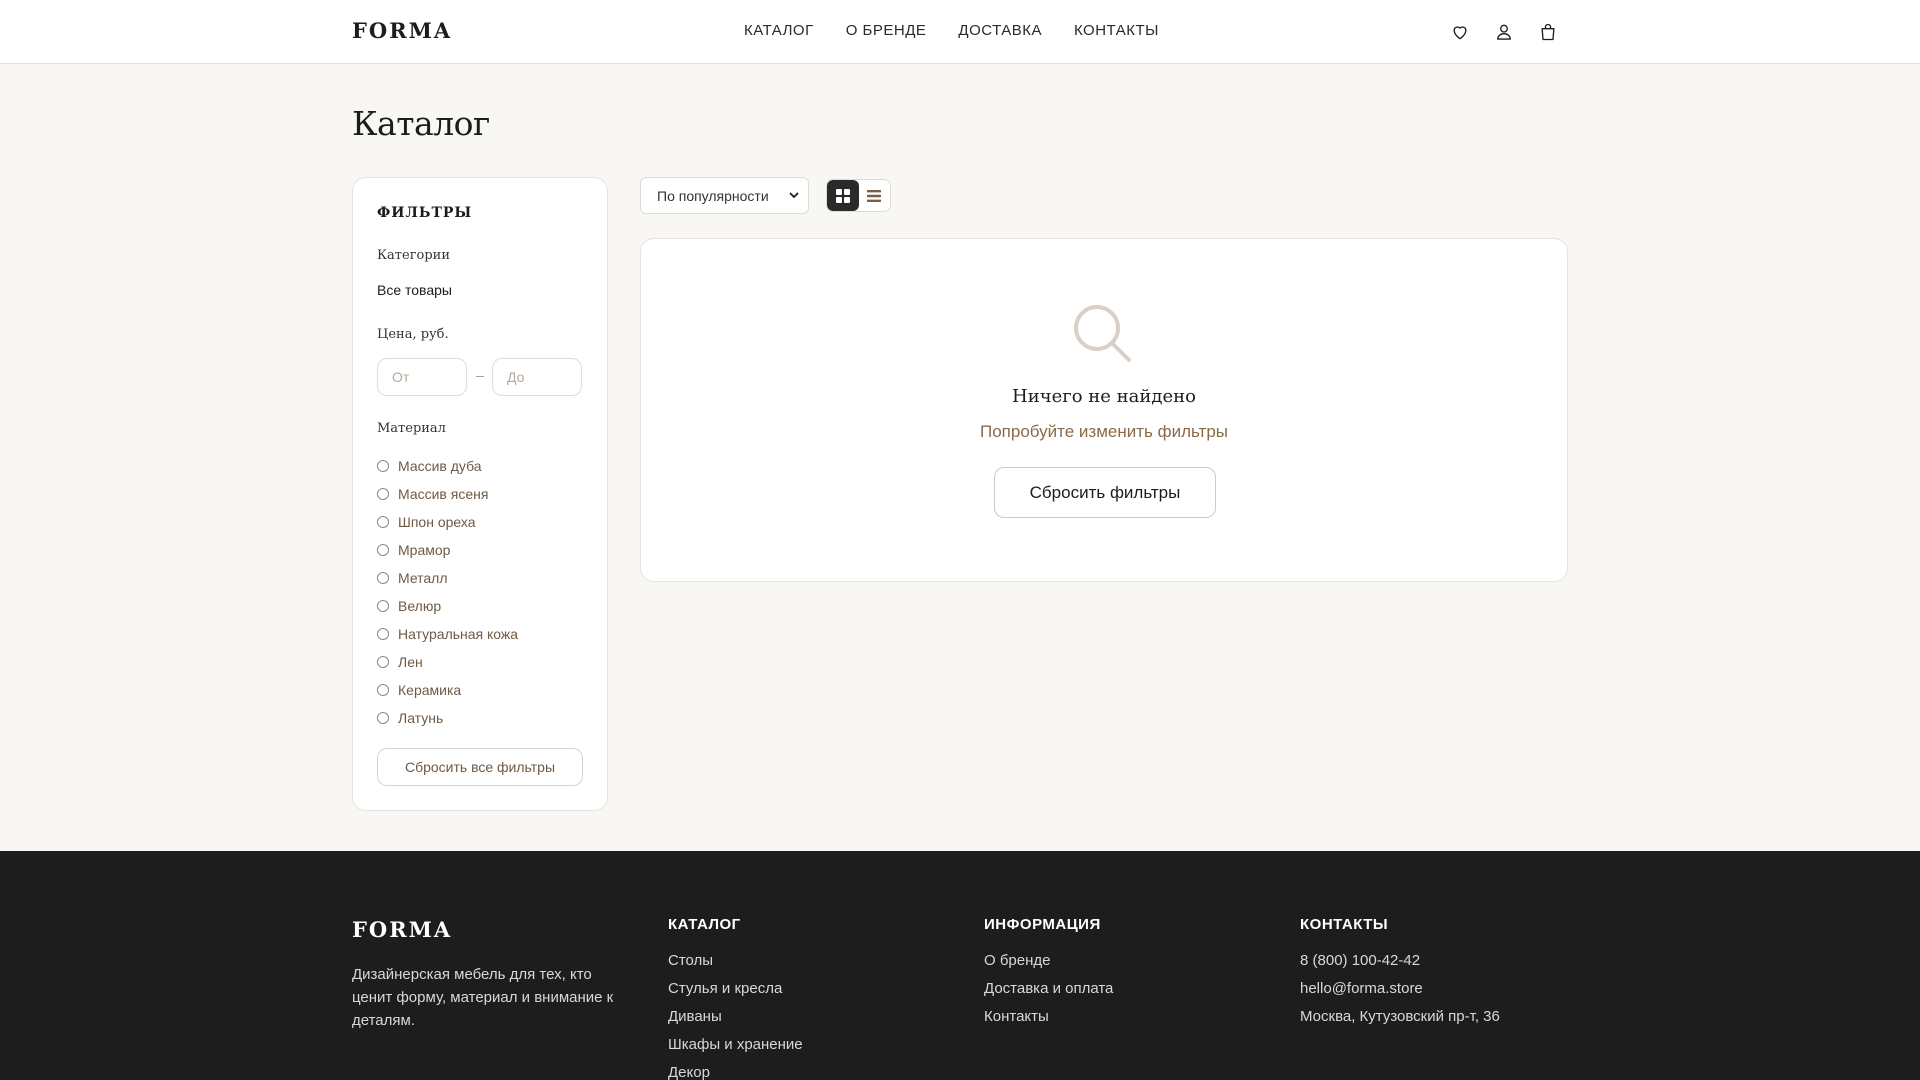  I want to click on footer-logo: FORMA, so click(402, 929).